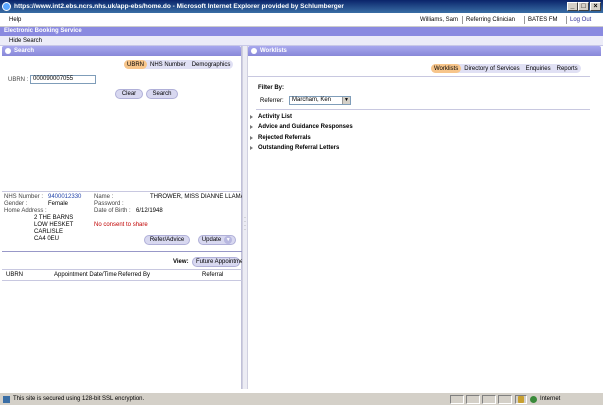  I want to click on worklist-item: Advice and Guidance Responses, so click(350, 128).